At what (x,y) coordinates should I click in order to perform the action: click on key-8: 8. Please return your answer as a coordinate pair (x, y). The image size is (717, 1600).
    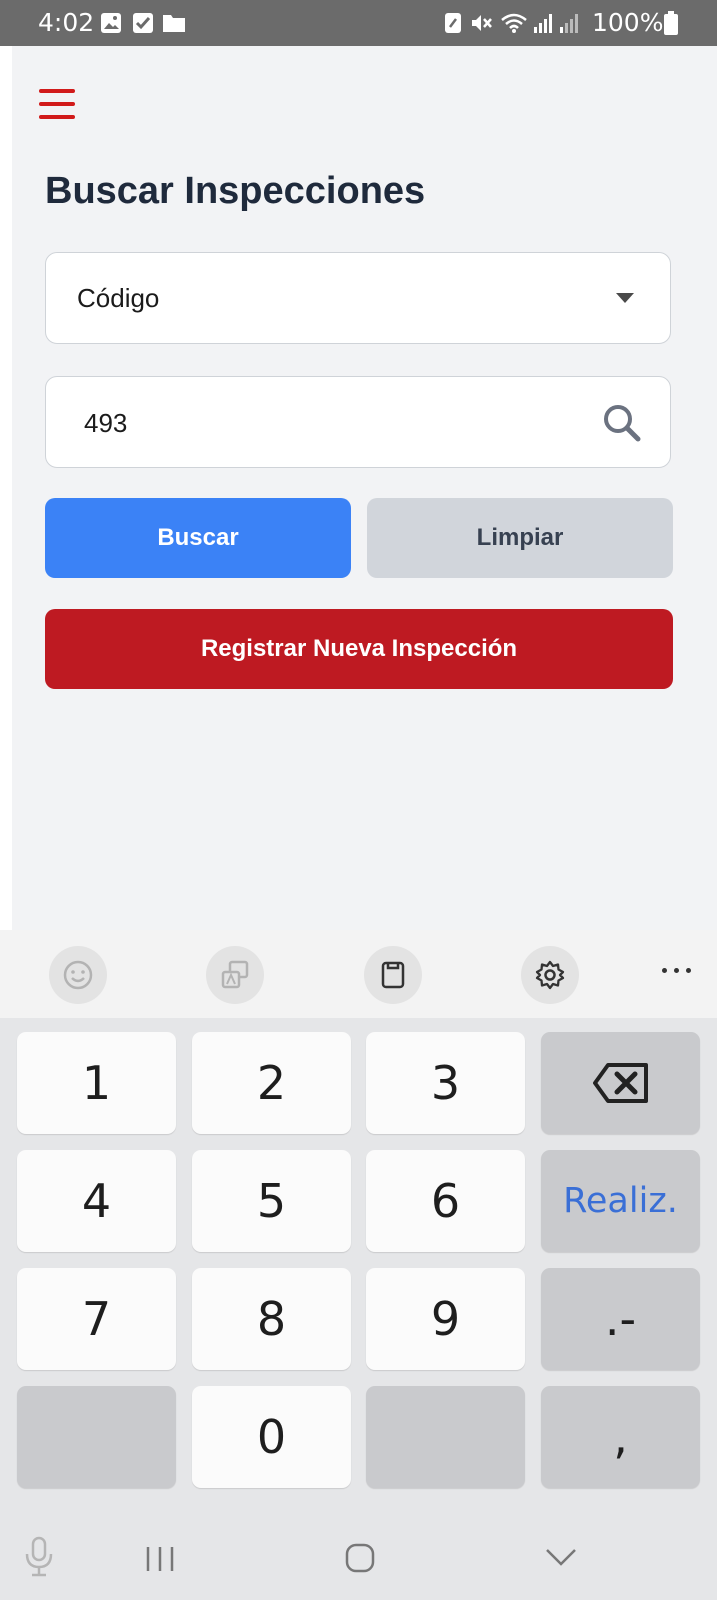
    Looking at the image, I should click on (271, 1319).